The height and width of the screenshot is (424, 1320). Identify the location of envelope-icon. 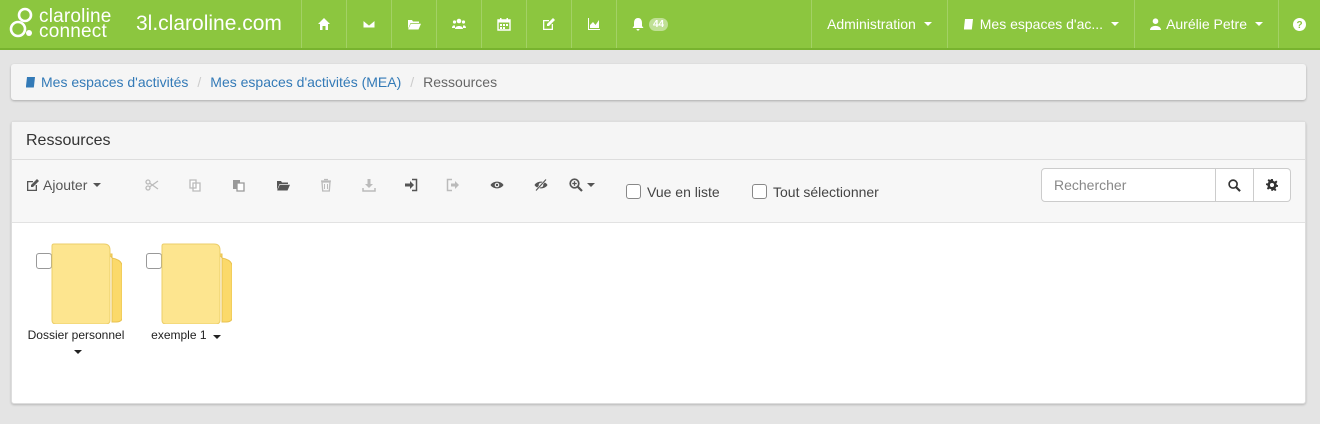
(369, 24).